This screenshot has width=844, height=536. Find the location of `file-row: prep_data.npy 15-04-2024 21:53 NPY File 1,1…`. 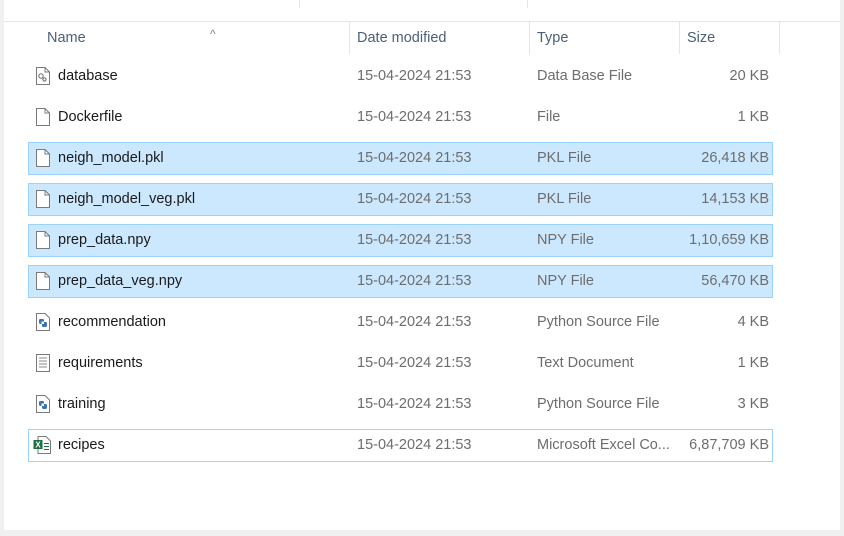

file-row: prep_data.npy 15-04-2024 21:53 NPY File 1,1… is located at coordinates (400, 240).